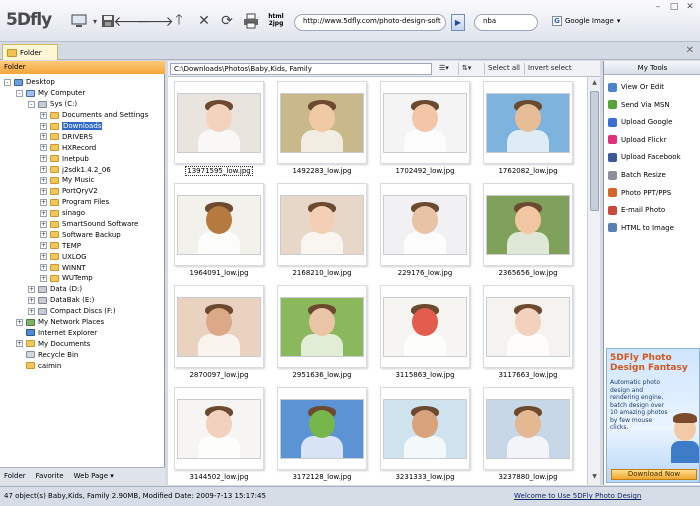  I want to click on tree-item: + PortQryV2, so click(82, 191).